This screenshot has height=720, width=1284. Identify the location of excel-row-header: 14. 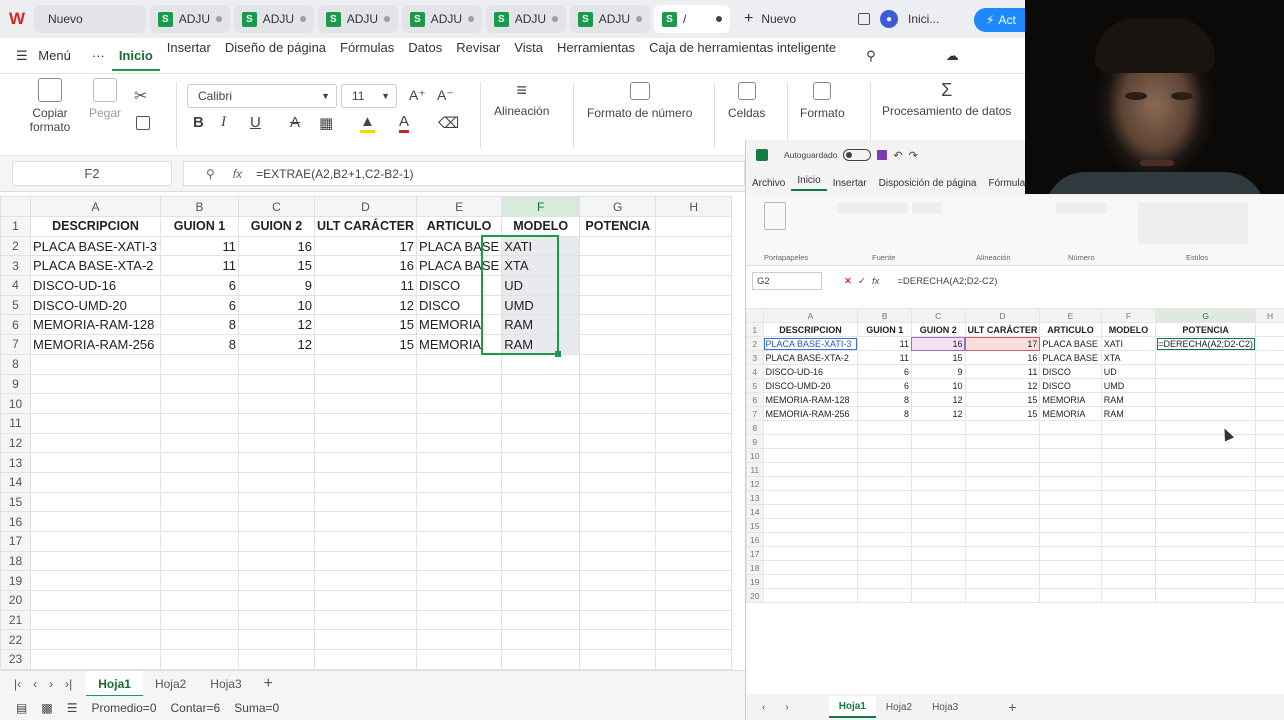
(755, 511).